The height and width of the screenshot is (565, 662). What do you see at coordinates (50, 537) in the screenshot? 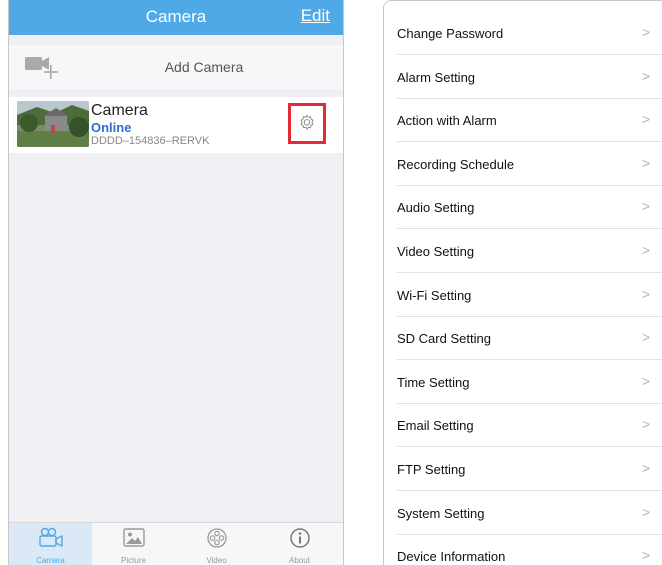
I see `camera-tab-icon` at bounding box center [50, 537].